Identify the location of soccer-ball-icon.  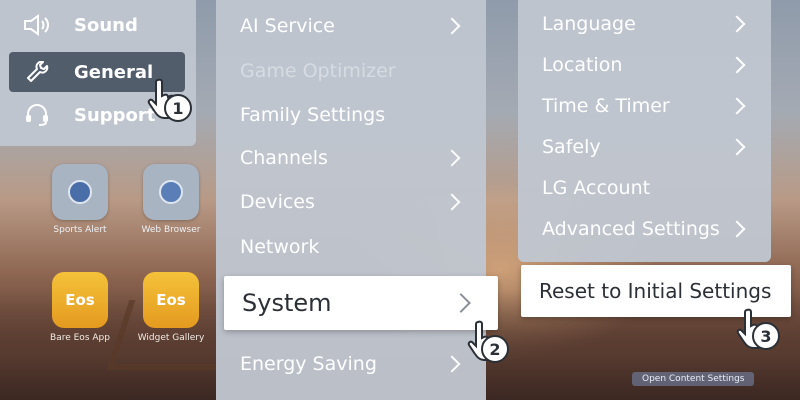
(80, 192).